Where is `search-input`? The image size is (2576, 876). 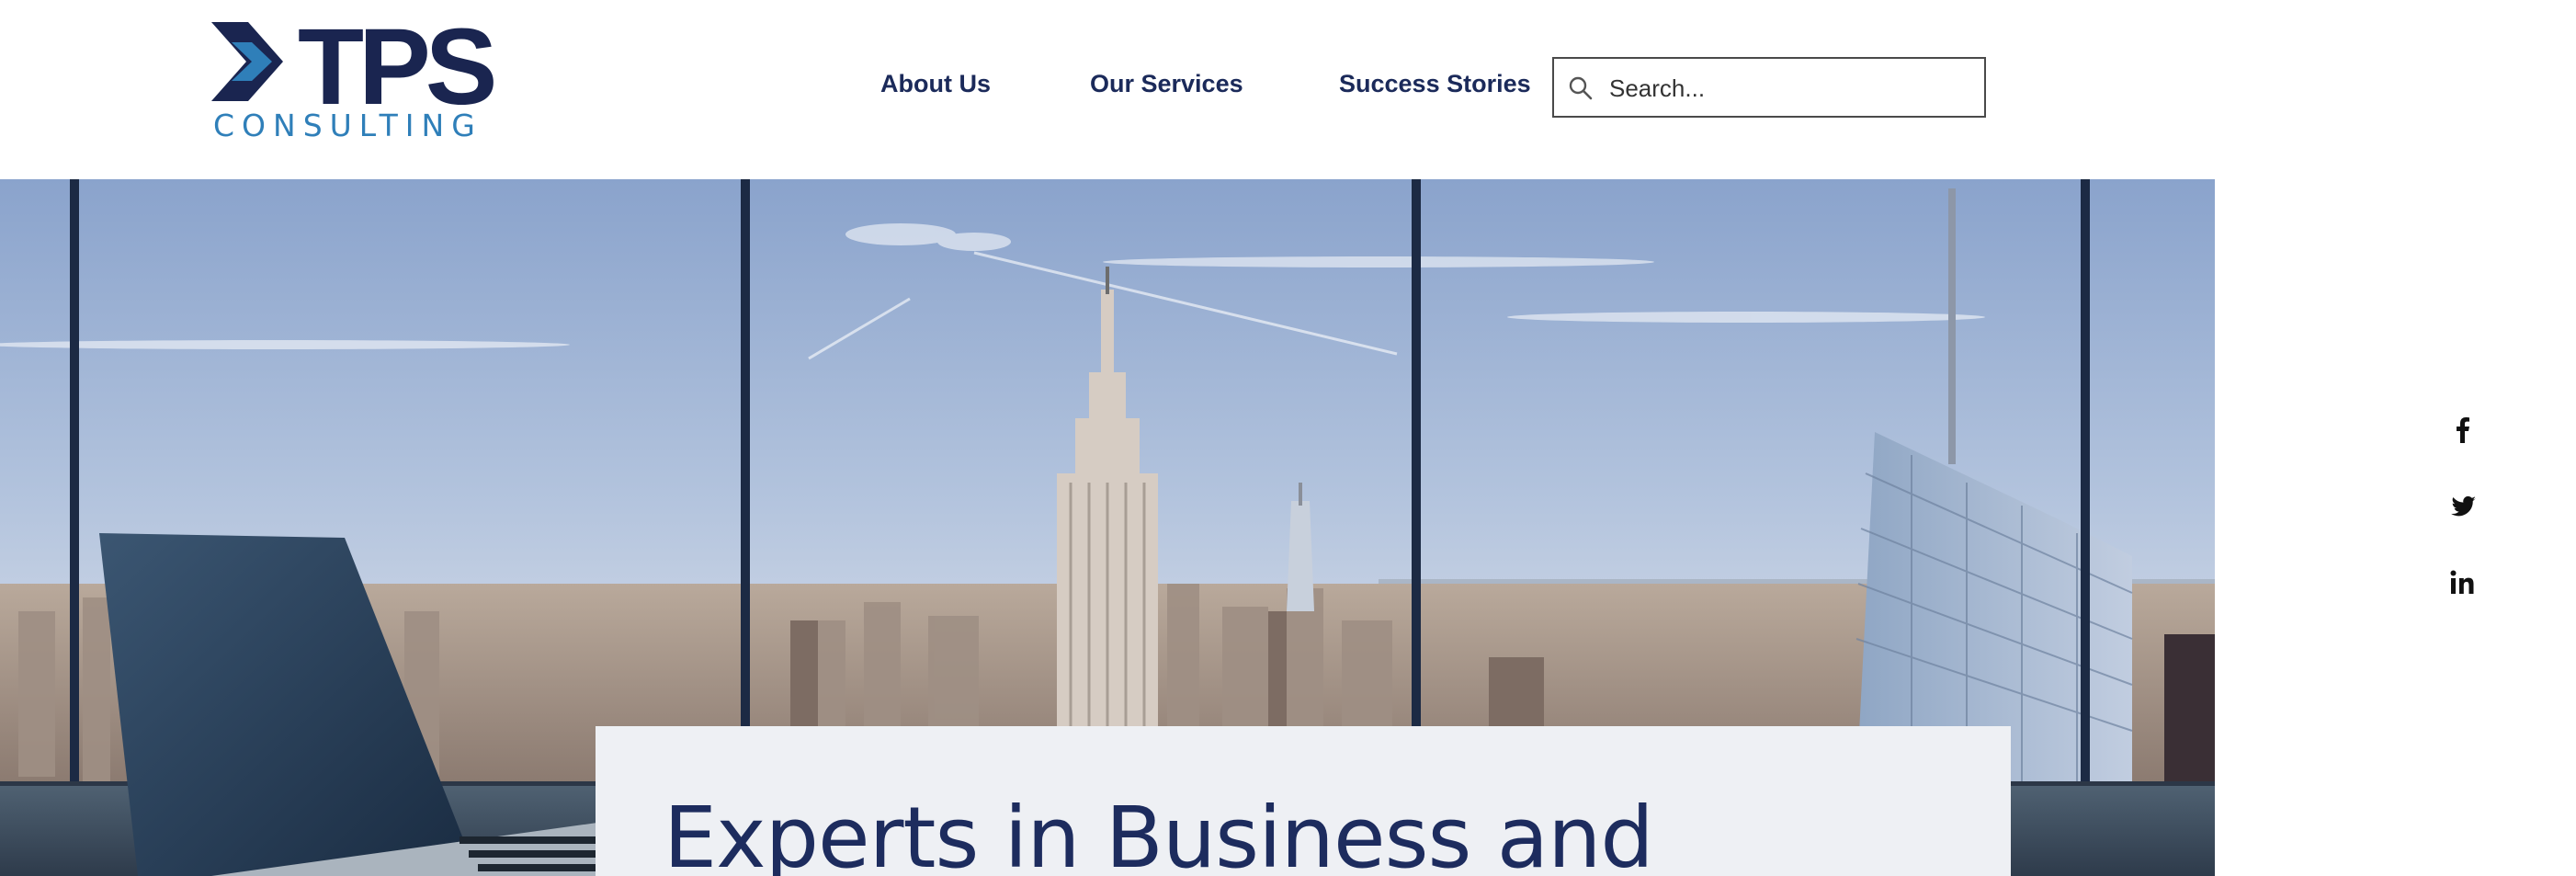 search-input is located at coordinates (1793, 88).